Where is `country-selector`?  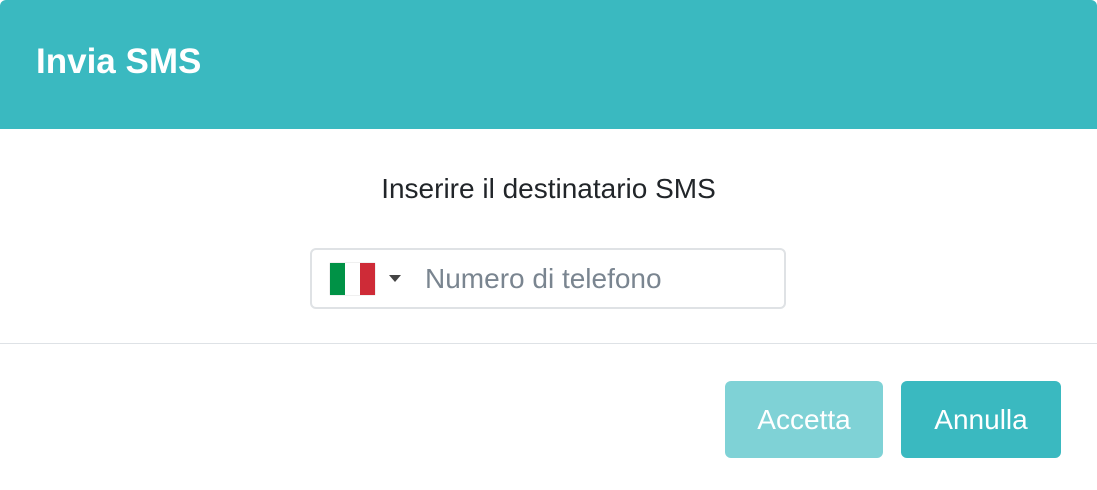
country-selector is located at coordinates (361, 278).